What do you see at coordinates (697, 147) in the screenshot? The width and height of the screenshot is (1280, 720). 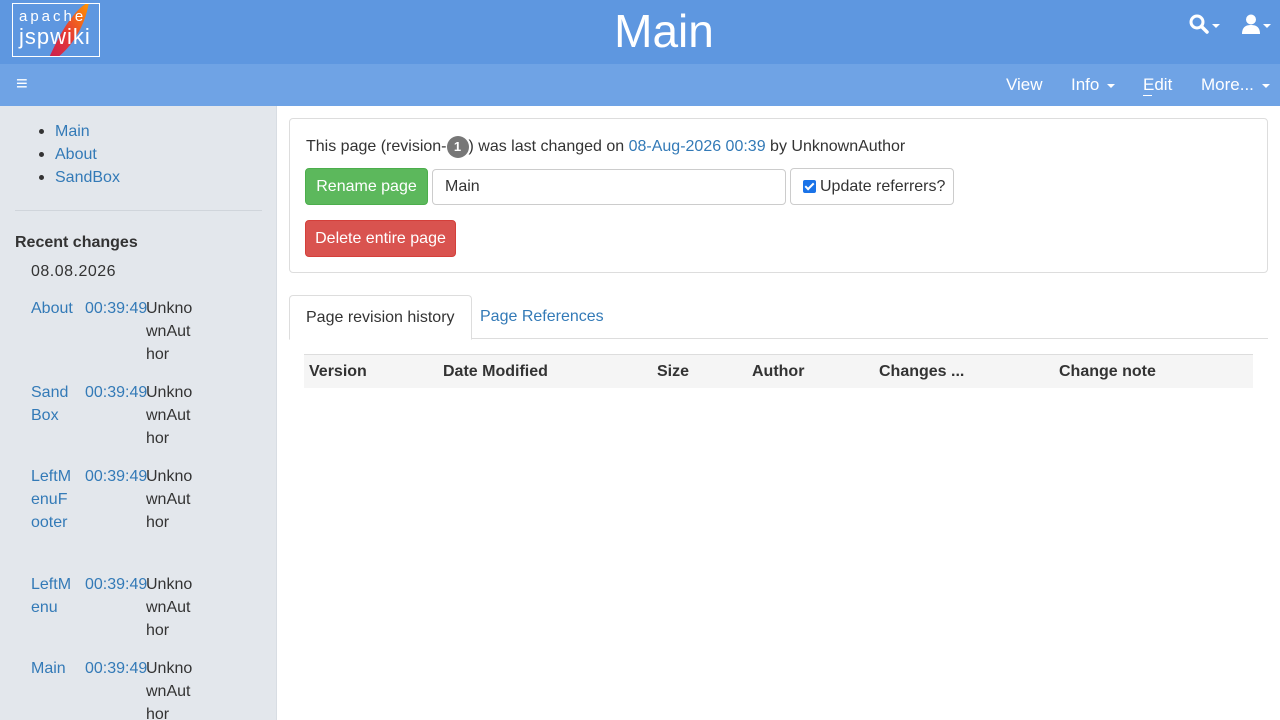 I see `last-changed-date-link: 08-Aug-2026 00:39` at bounding box center [697, 147].